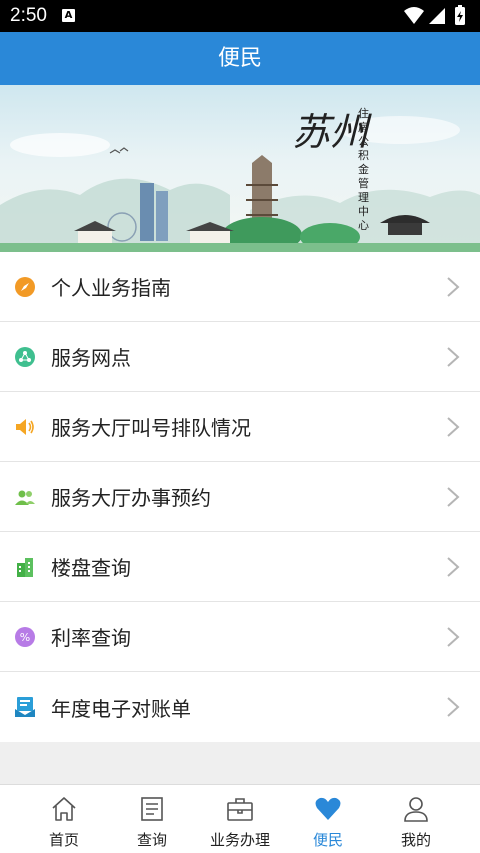  Describe the element at coordinates (111, 288) in the screenshot. I see `menu-item-label: 个人业务指南` at that location.